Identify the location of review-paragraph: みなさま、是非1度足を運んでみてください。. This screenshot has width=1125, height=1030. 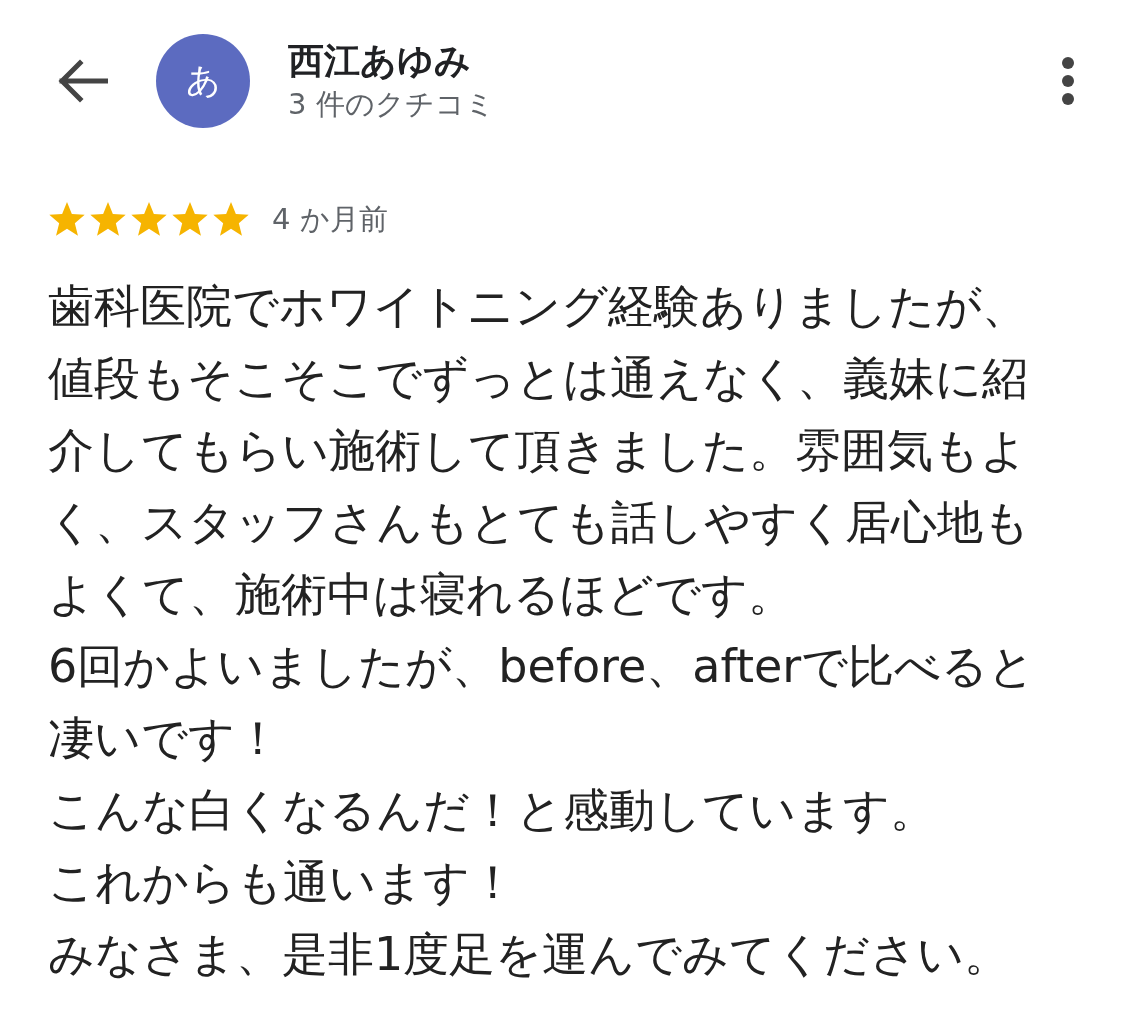
(530, 954).